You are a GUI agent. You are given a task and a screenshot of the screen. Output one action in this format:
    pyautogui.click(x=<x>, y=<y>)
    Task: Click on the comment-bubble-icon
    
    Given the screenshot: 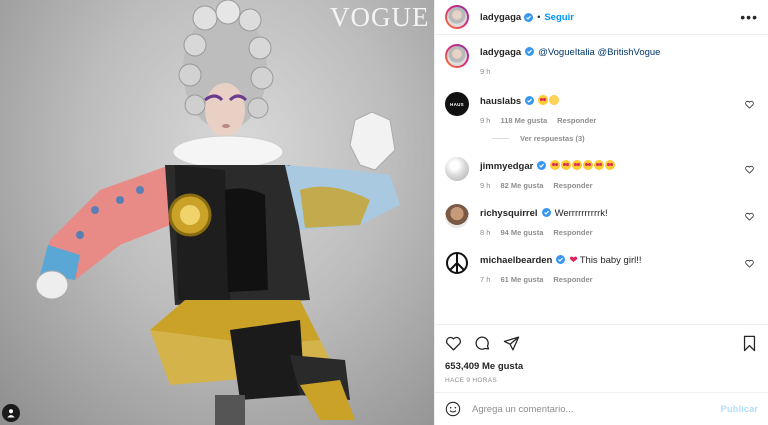 What is the action you would take?
    pyautogui.click(x=482, y=343)
    